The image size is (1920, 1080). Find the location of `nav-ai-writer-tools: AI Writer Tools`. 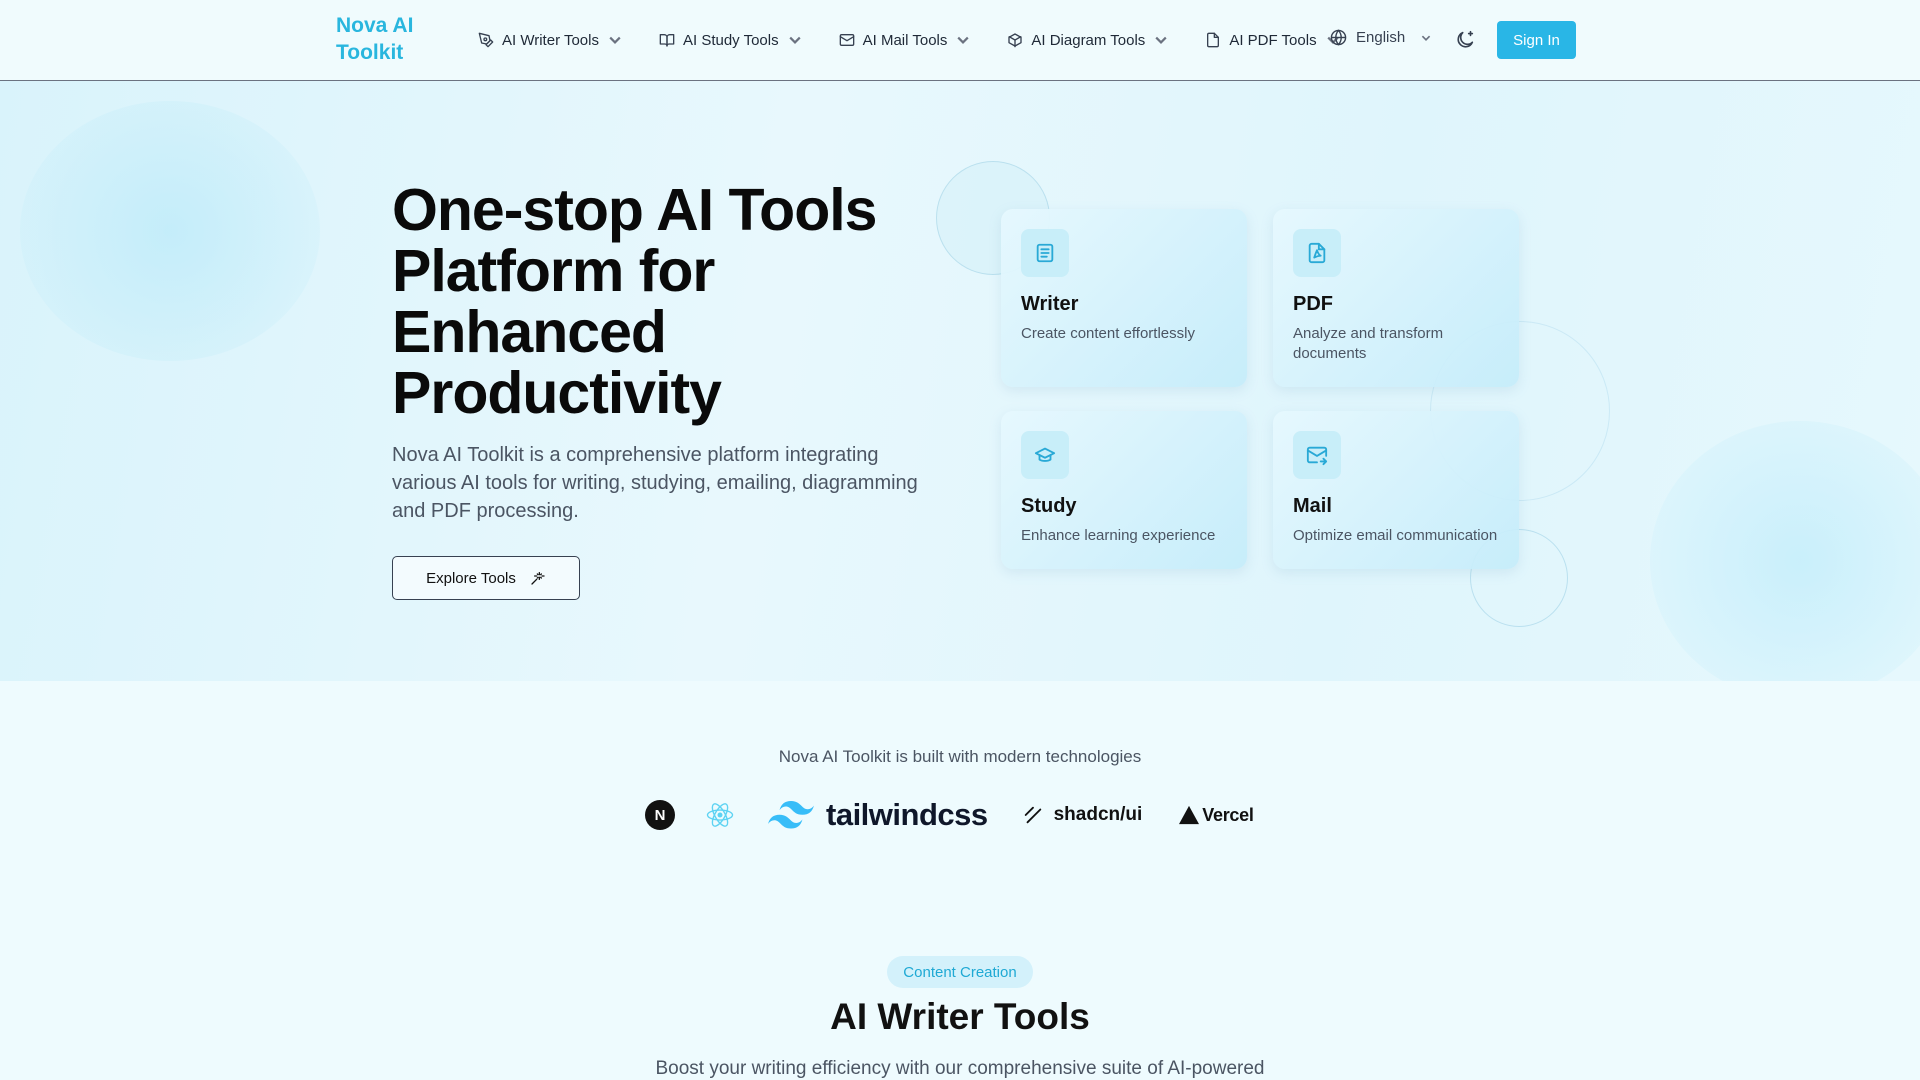

nav-ai-writer-tools: AI Writer Tools is located at coordinates (550, 40).